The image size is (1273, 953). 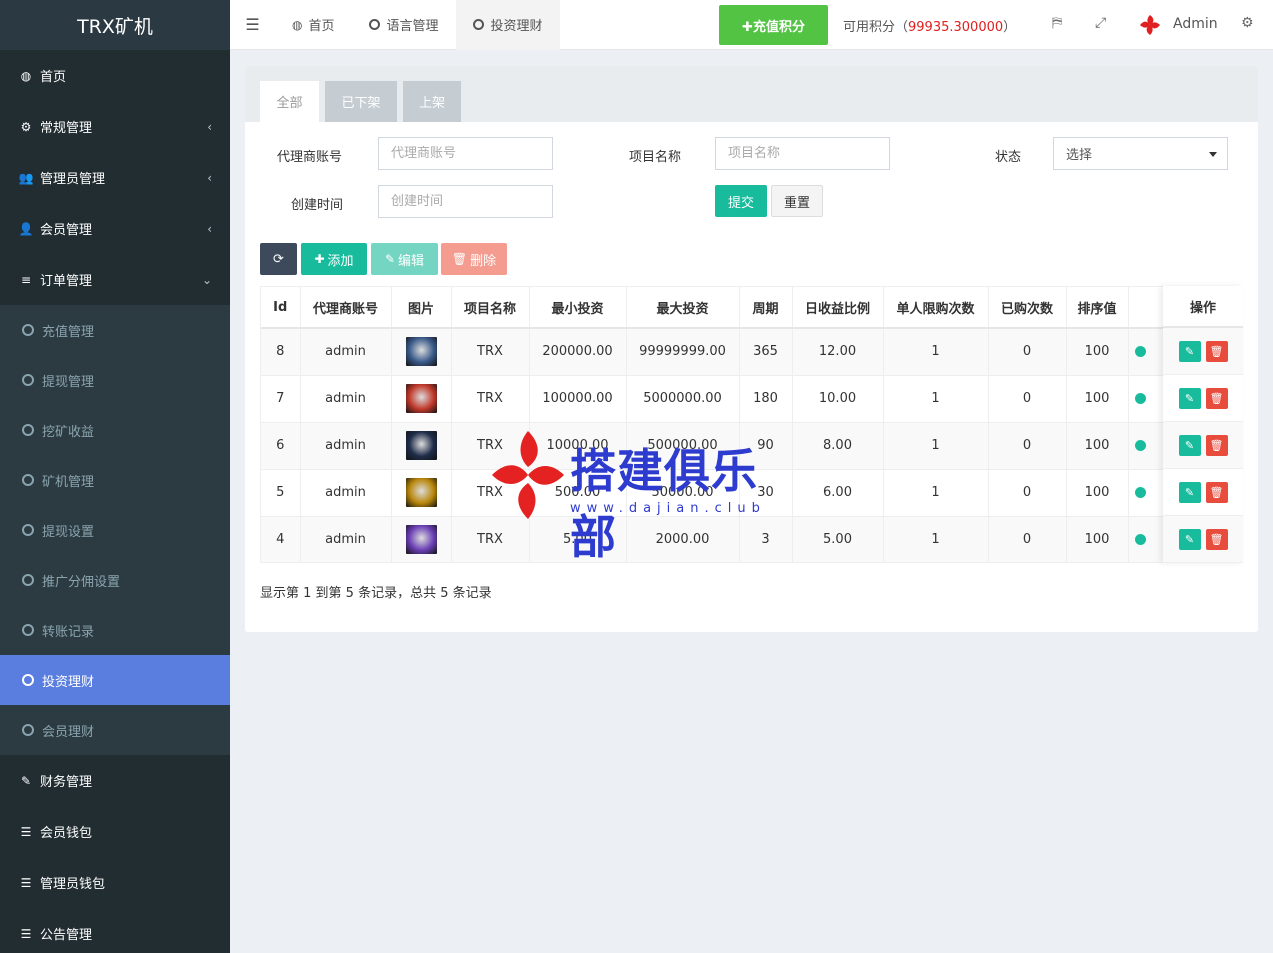 What do you see at coordinates (404, 25) in the screenshot?
I see `header-tab-1: 语言管理` at bounding box center [404, 25].